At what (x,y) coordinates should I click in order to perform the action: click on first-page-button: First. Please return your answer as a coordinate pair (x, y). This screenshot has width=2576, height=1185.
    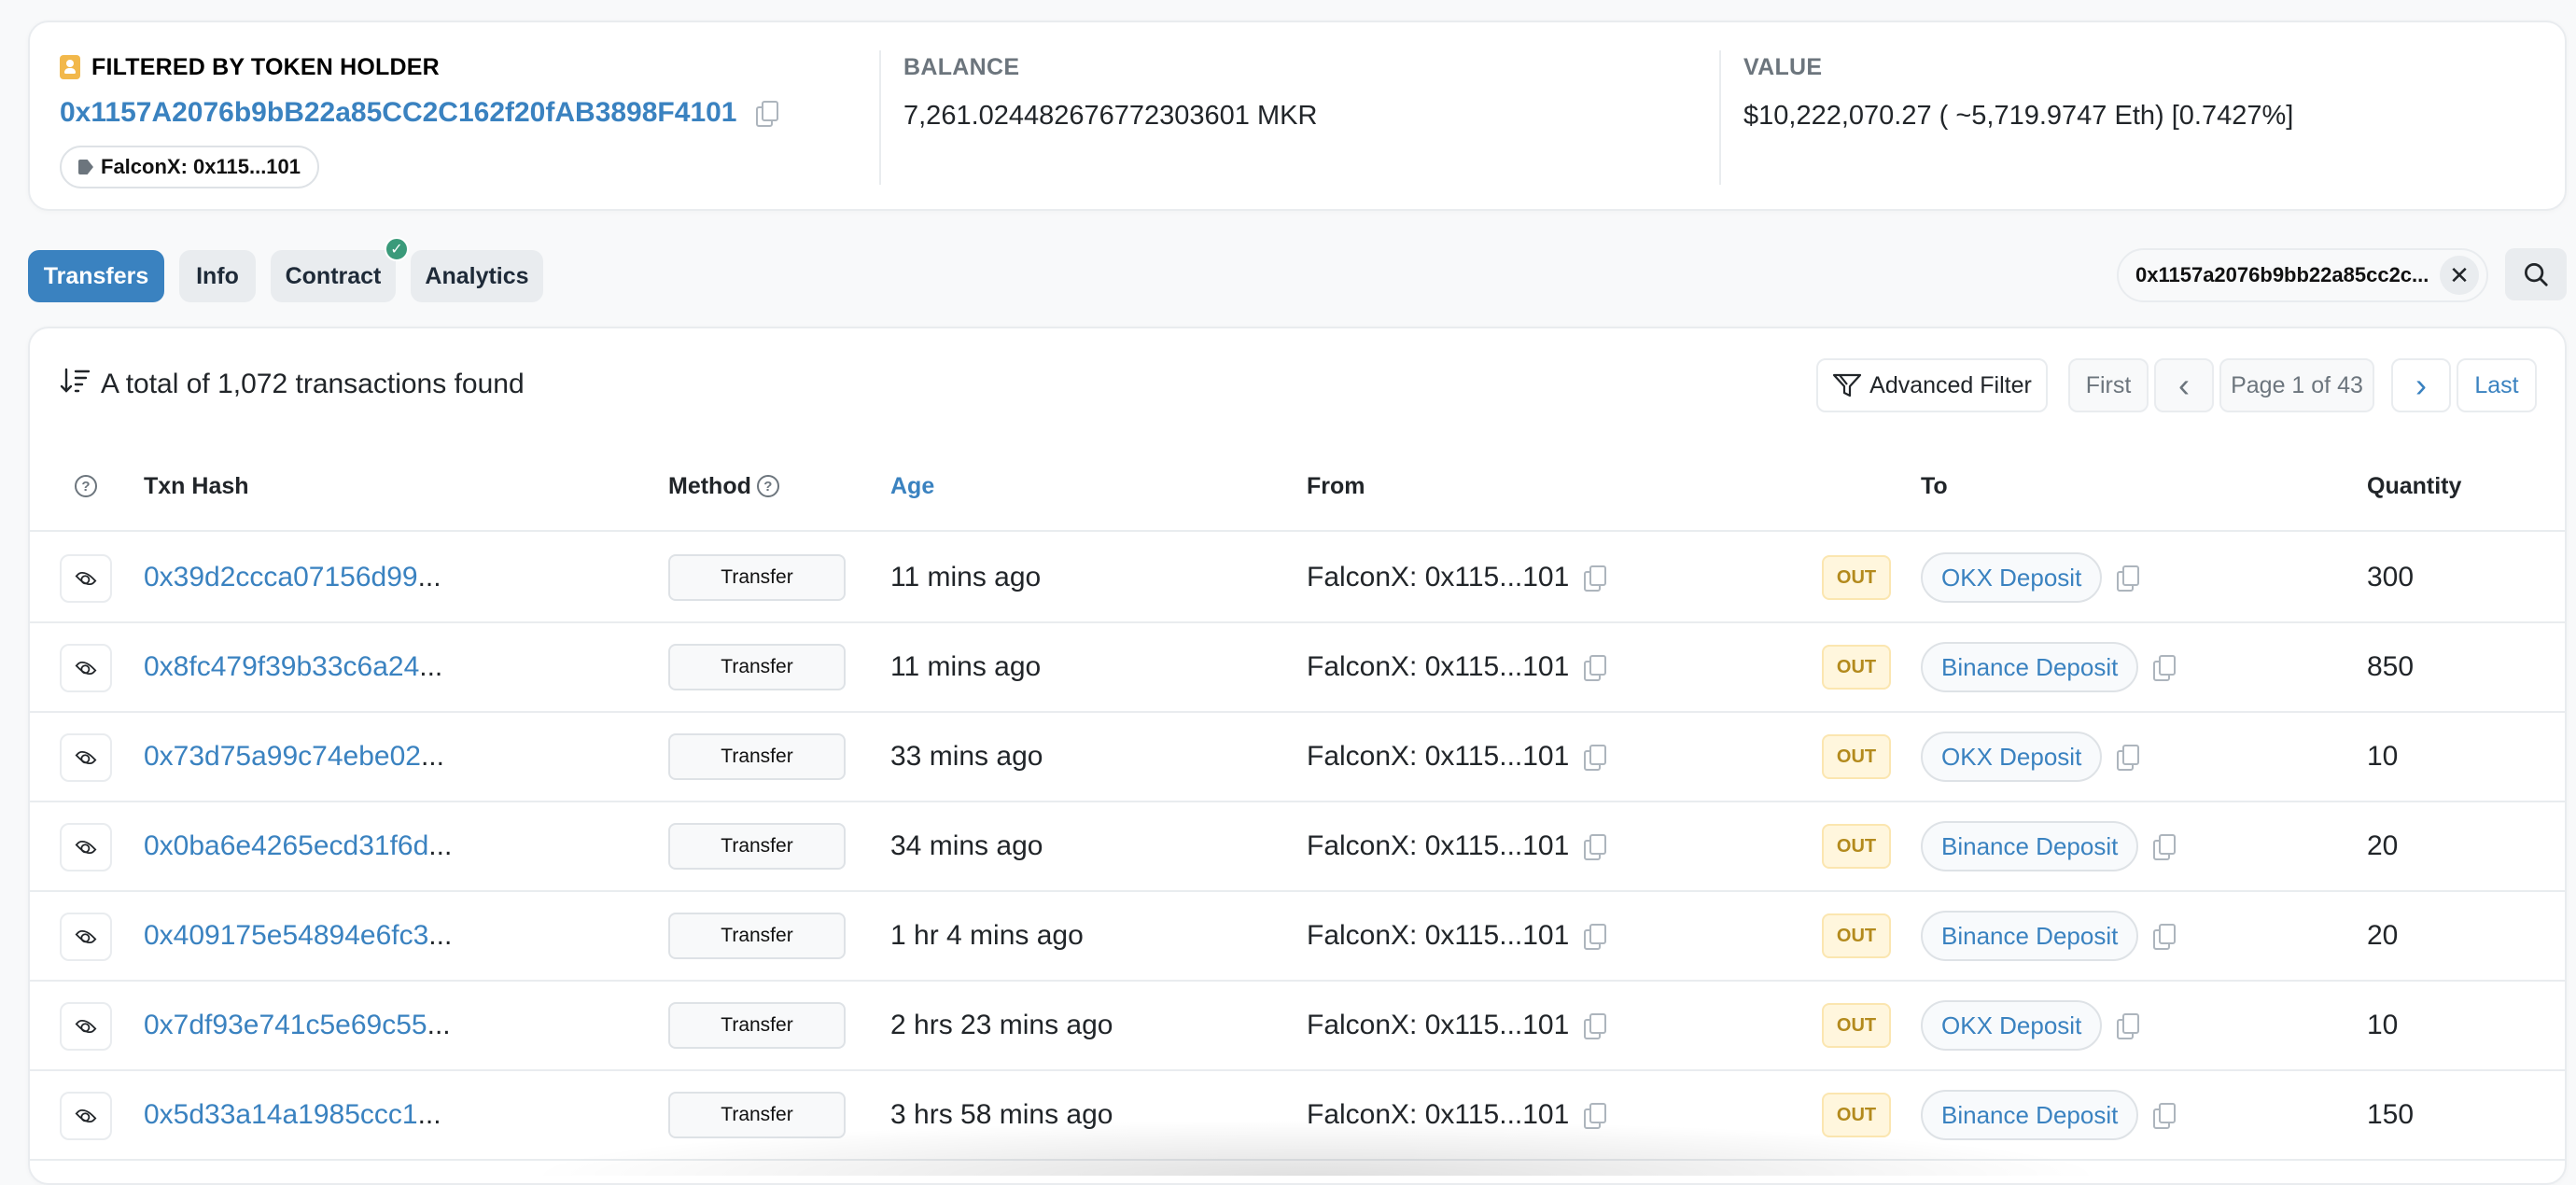
    Looking at the image, I should click on (2108, 385).